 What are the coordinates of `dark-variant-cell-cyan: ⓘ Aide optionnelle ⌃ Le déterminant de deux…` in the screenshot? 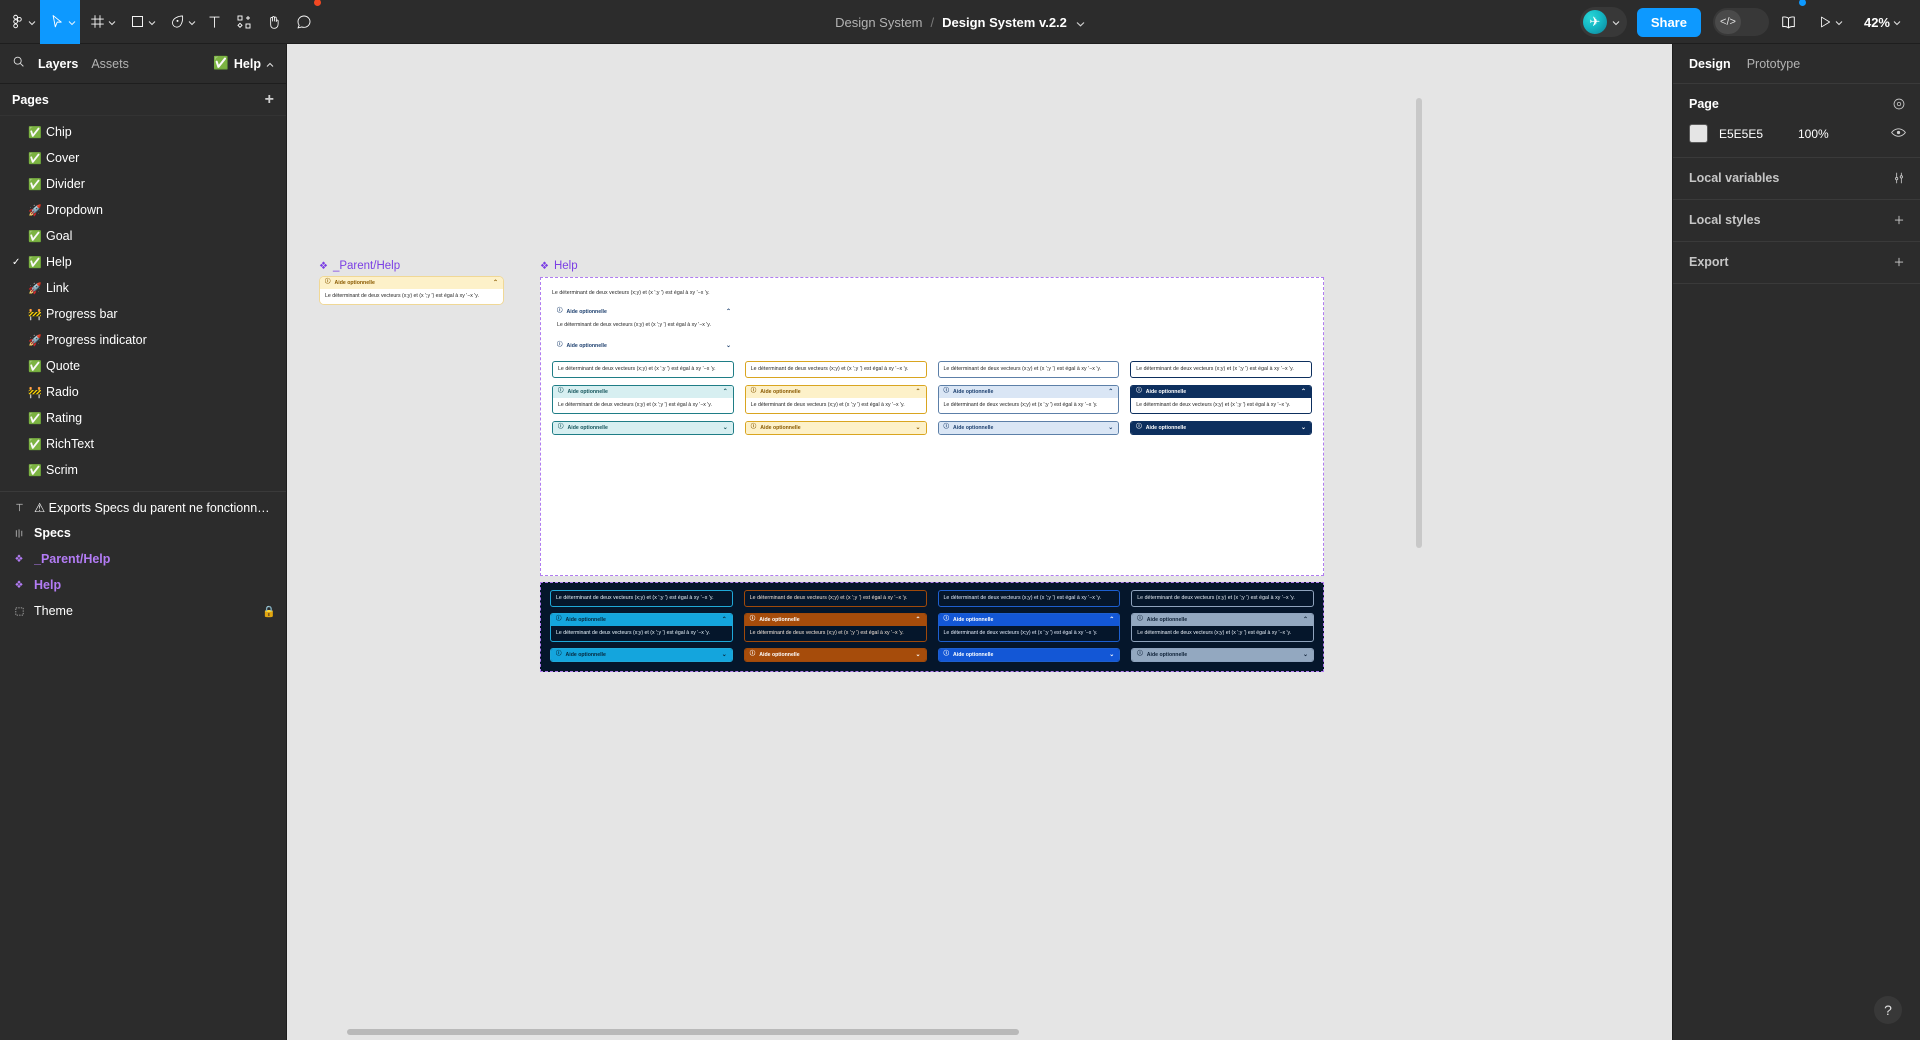 It's located at (641, 627).